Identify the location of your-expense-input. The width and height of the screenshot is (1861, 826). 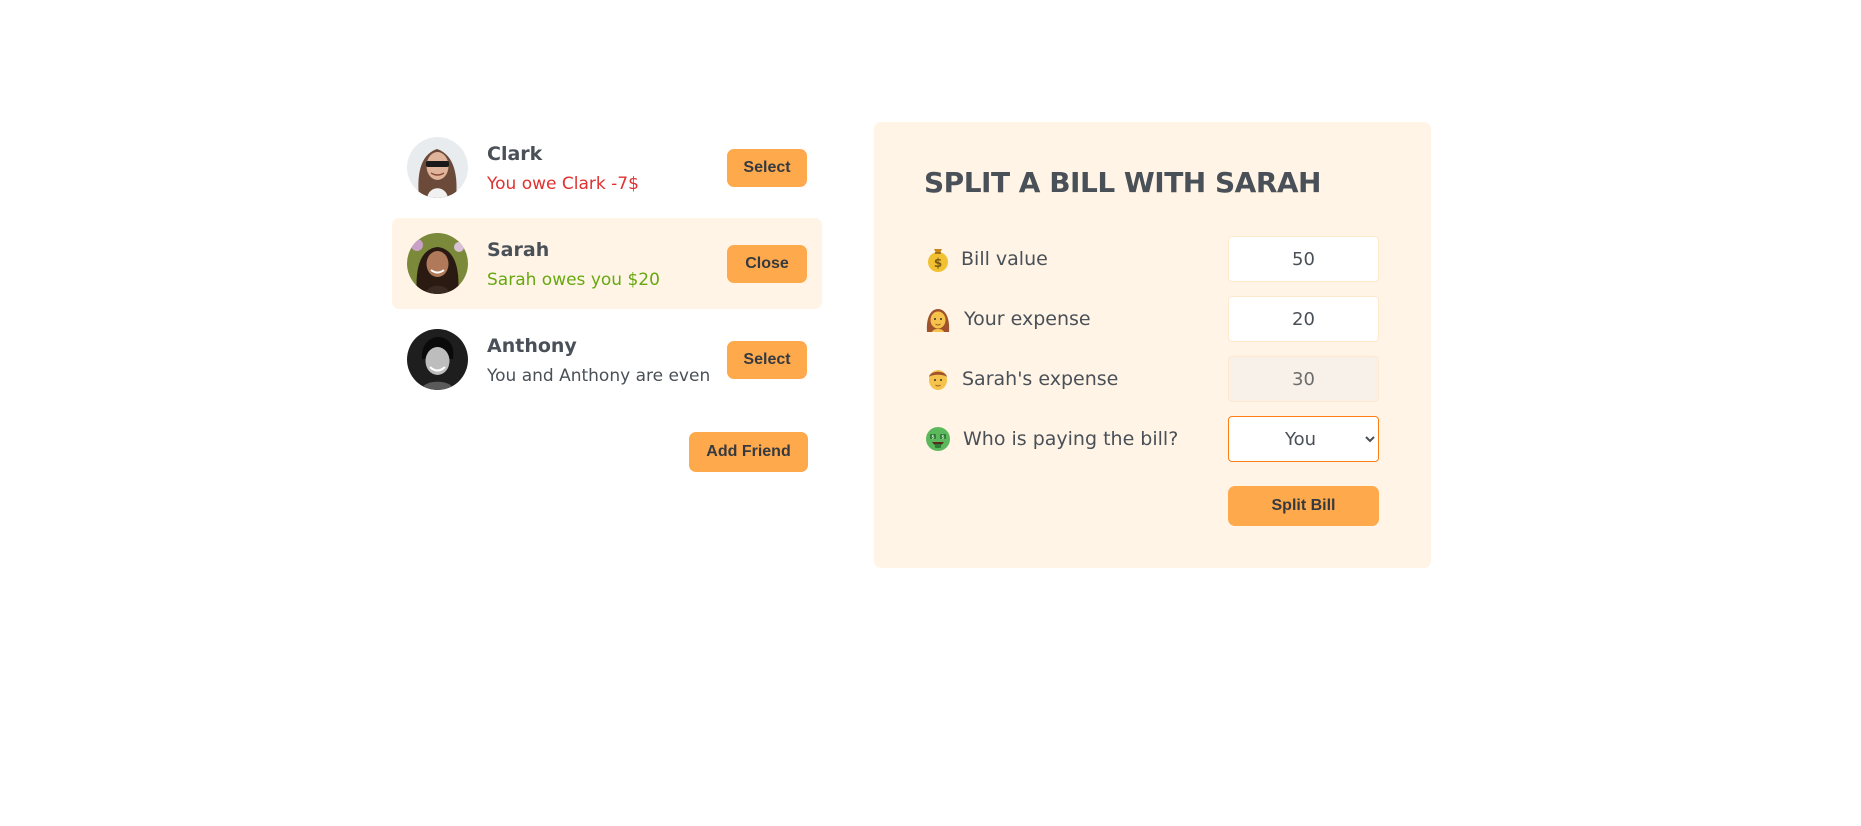
(1303, 319).